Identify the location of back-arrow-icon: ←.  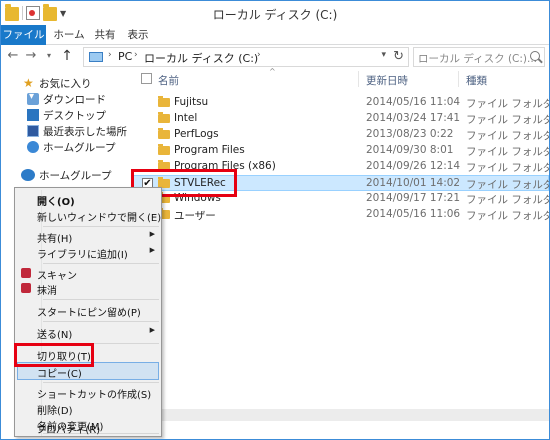
(13, 56).